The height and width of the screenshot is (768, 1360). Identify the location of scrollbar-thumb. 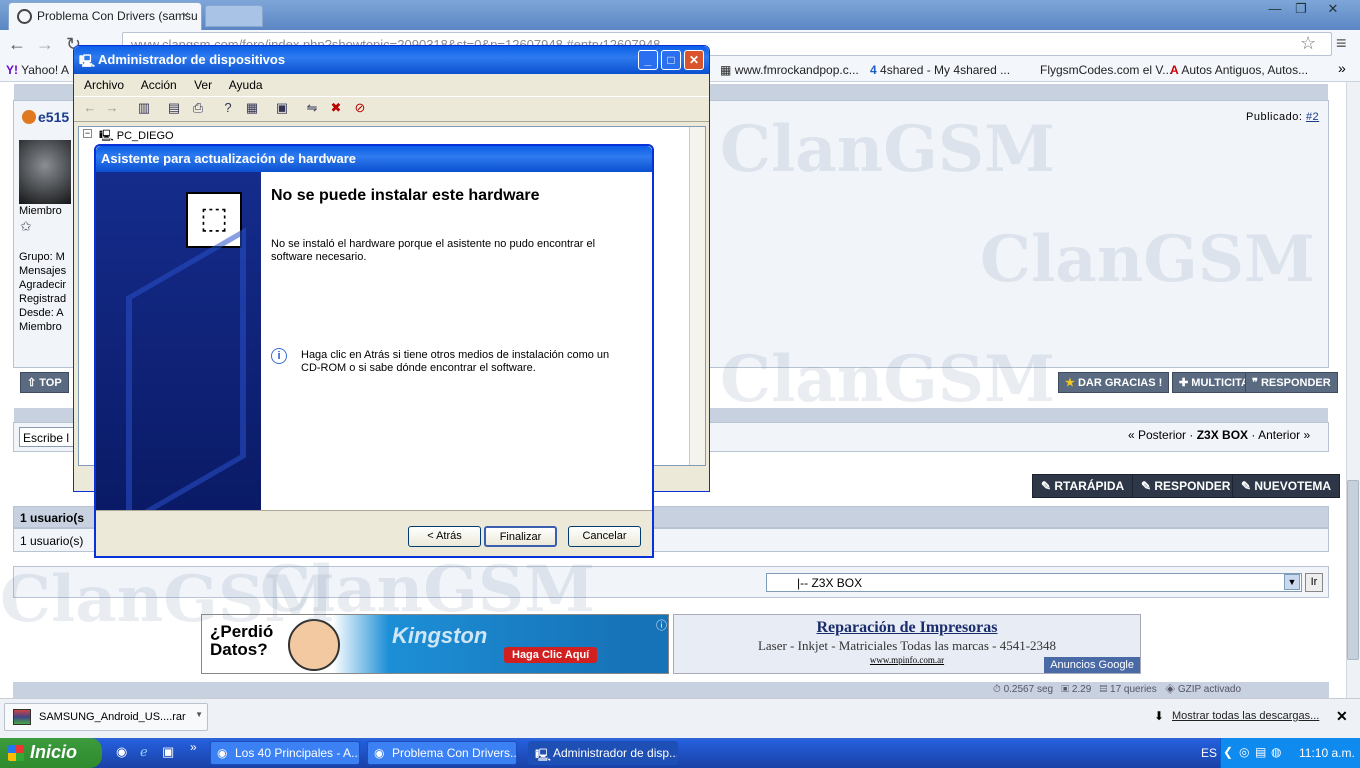
(1353, 570).